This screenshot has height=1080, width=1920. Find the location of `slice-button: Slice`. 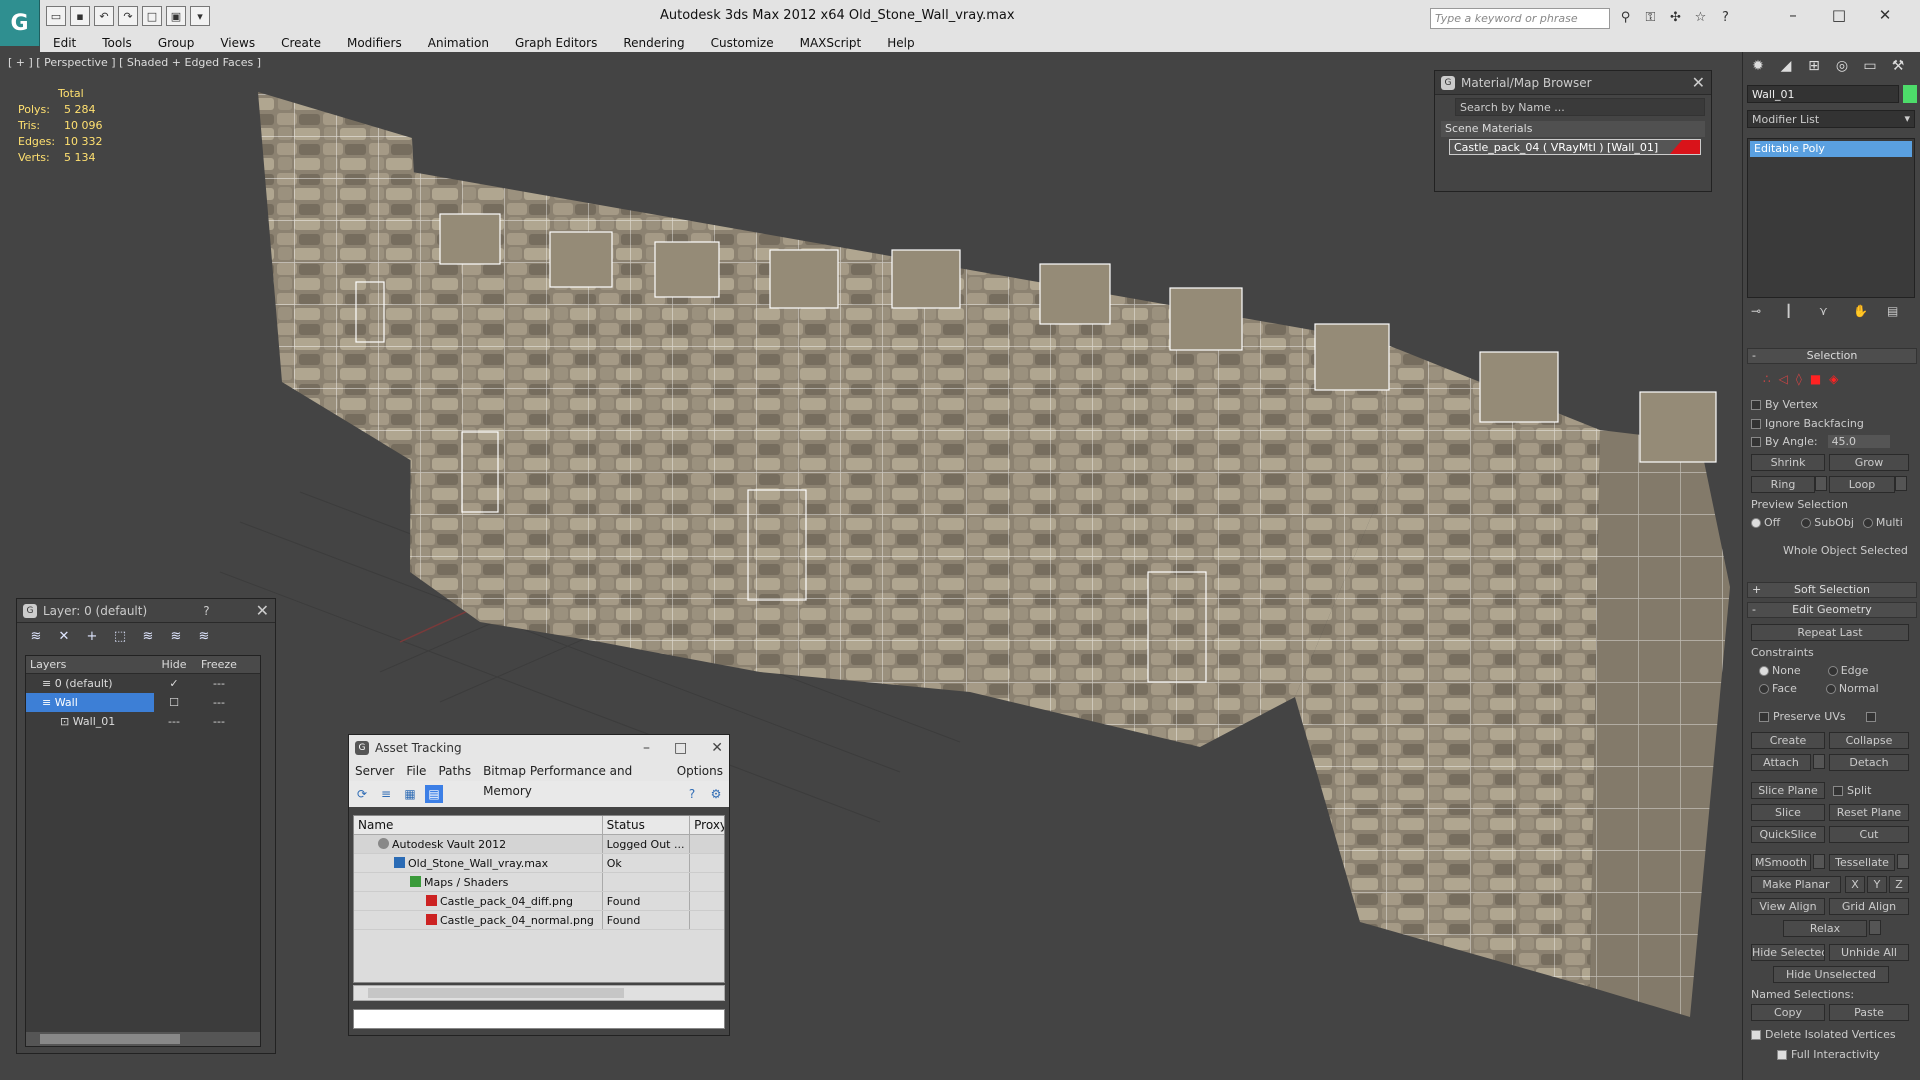

slice-button: Slice is located at coordinates (1788, 812).